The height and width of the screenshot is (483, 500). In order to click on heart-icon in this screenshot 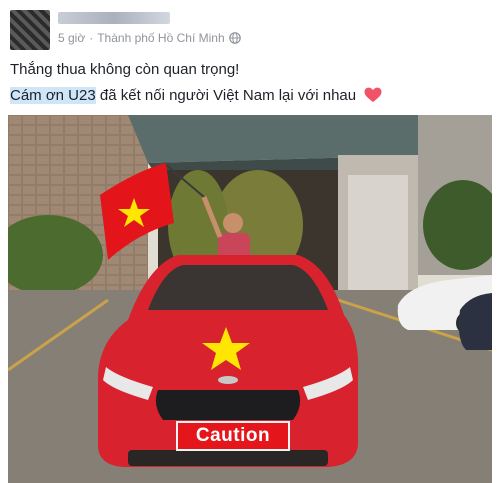, I will do `click(373, 94)`.